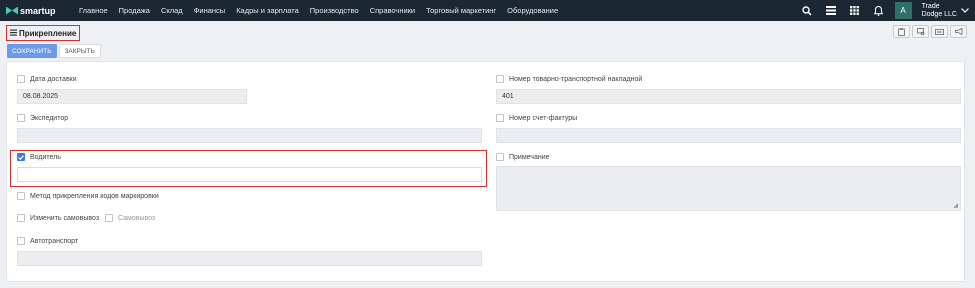 The height and width of the screenshot is (288, 975). Describe the element at coordinates (54, 241) in the screenshot. I see `vehicle-label-text: Автотранспорт` at that location.